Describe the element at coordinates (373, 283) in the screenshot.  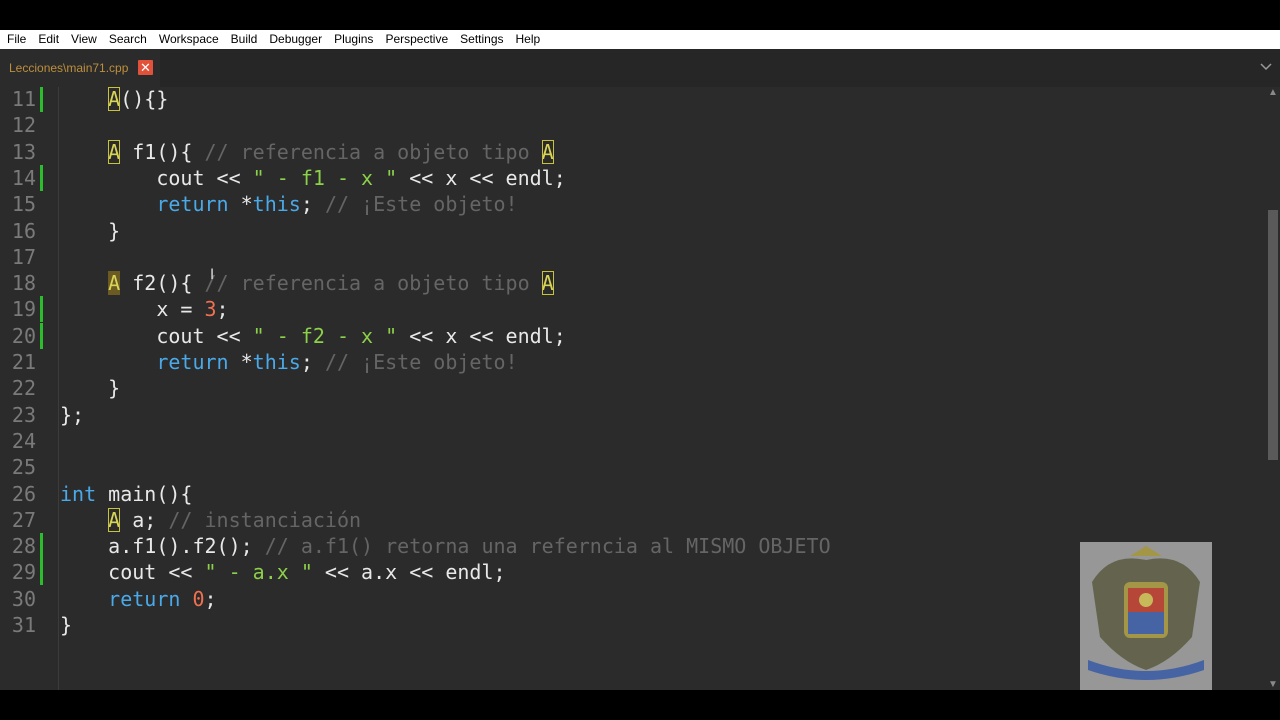
I see `comment-token: // referencia a objeto tipo` at that location.